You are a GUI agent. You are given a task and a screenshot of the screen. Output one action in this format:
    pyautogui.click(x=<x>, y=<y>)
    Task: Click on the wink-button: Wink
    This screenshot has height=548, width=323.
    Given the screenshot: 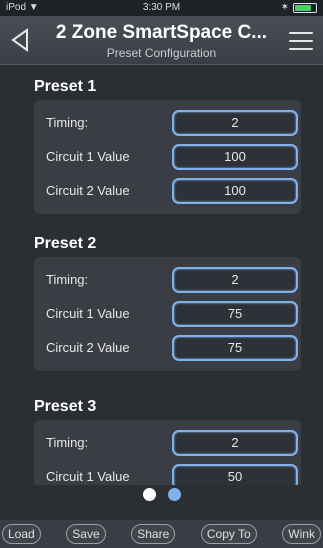 What is the action you would take?
    pyautogui.click(x=301, y=534)
    